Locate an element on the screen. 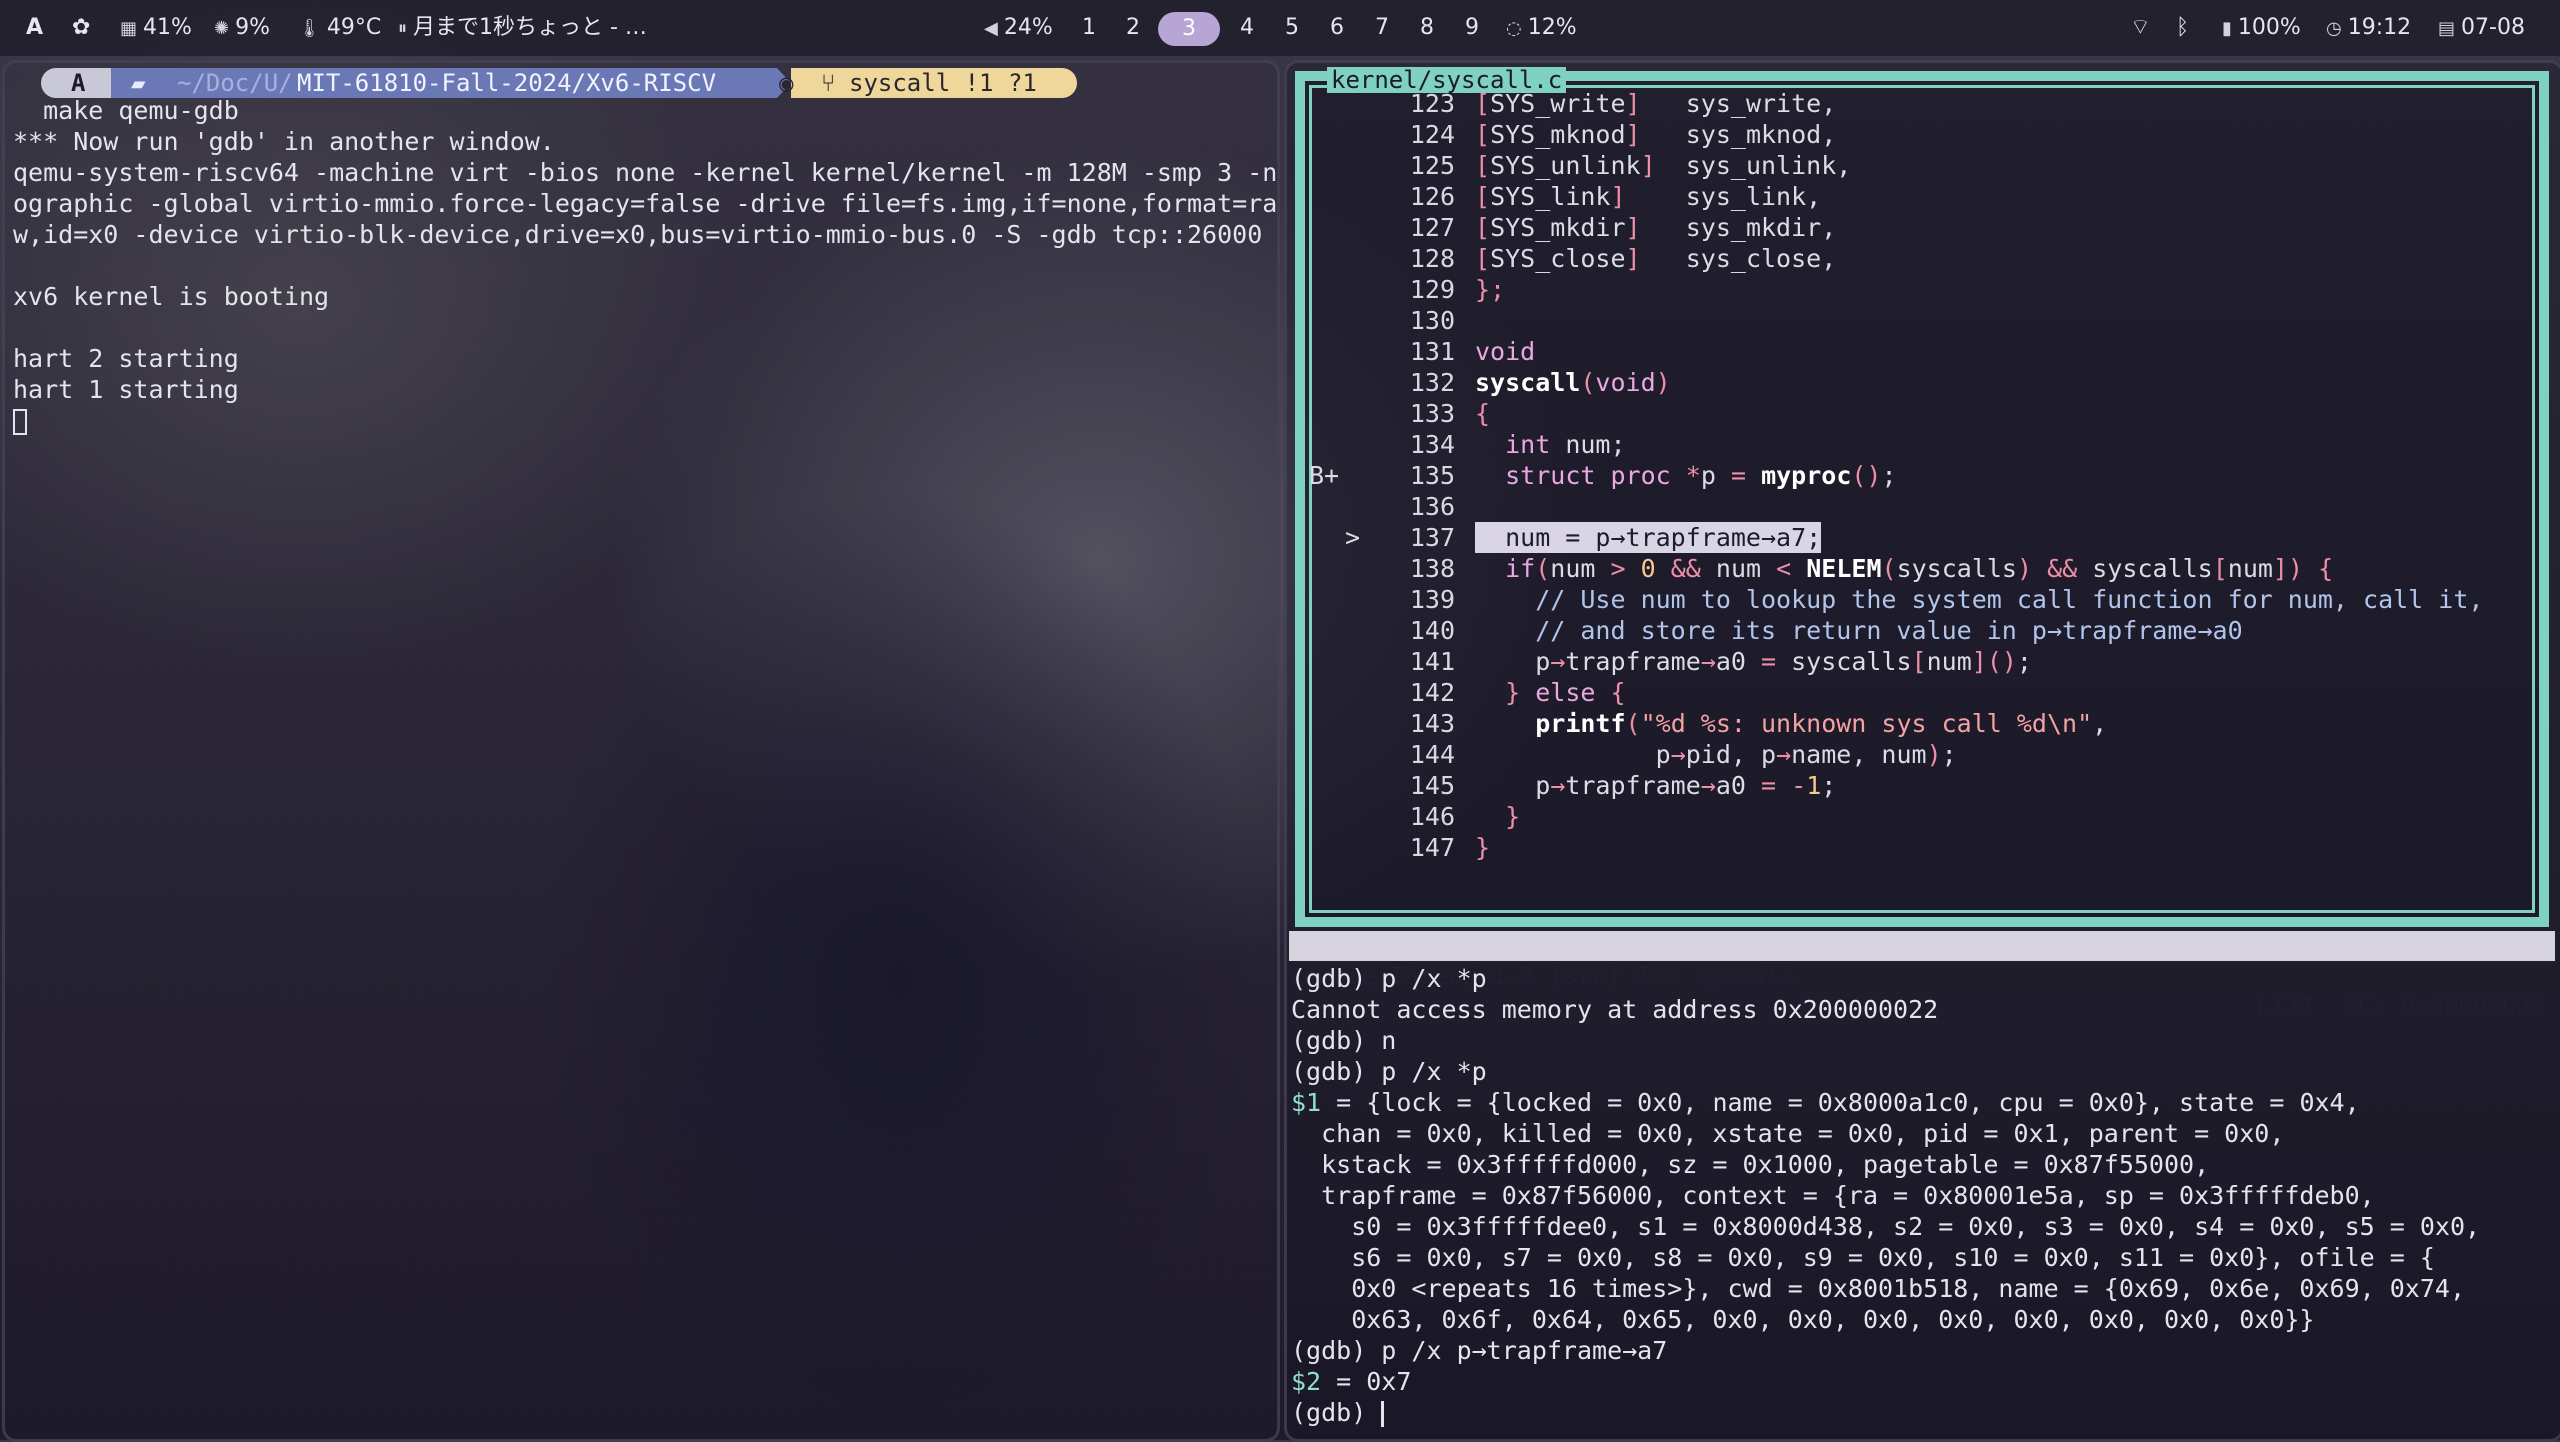 The image size is (2560, 1442). bluetooth-icon: ᛒ is located at coordinates (2182, 28).